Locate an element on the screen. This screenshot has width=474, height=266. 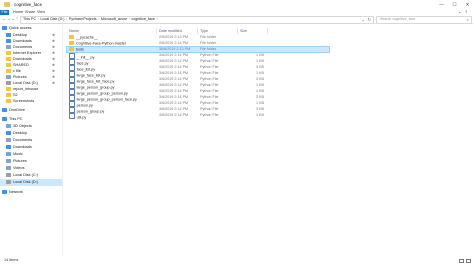
file-name: tests is located at coordinates (80, 49).